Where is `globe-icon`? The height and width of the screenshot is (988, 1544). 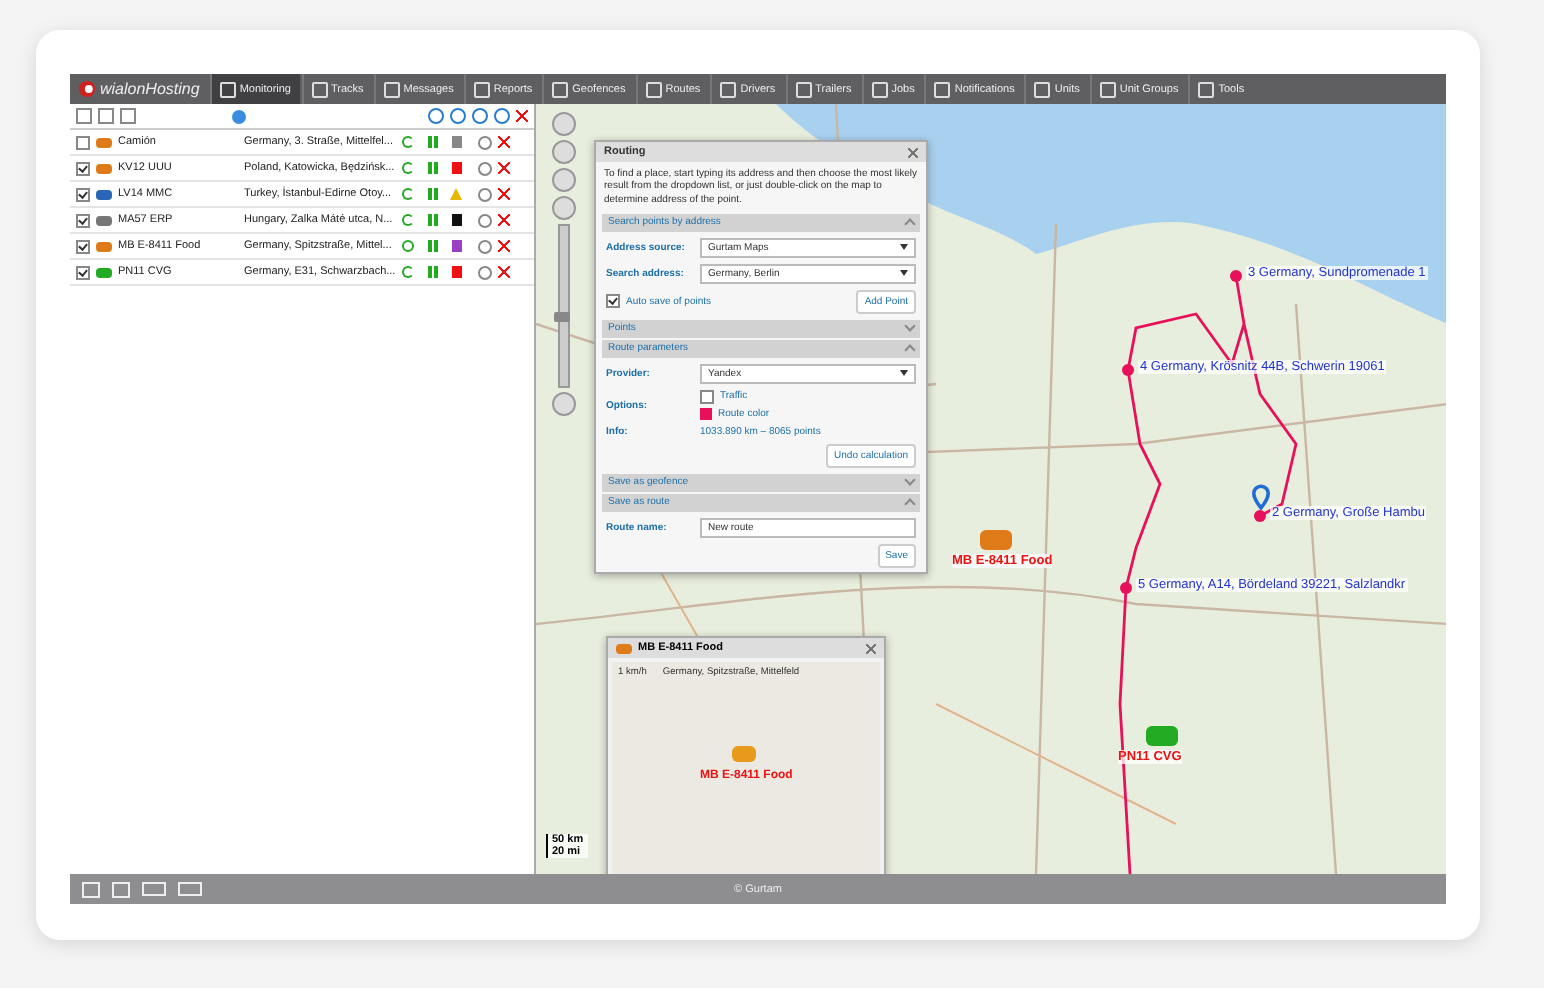 globe-icon is located at coordinates (239, 116).